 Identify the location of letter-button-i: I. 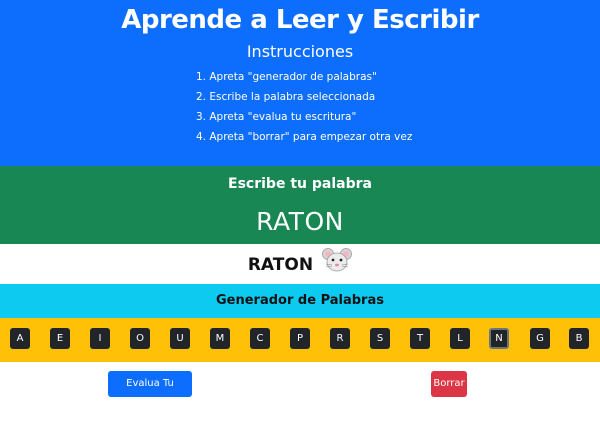
(100, 338).